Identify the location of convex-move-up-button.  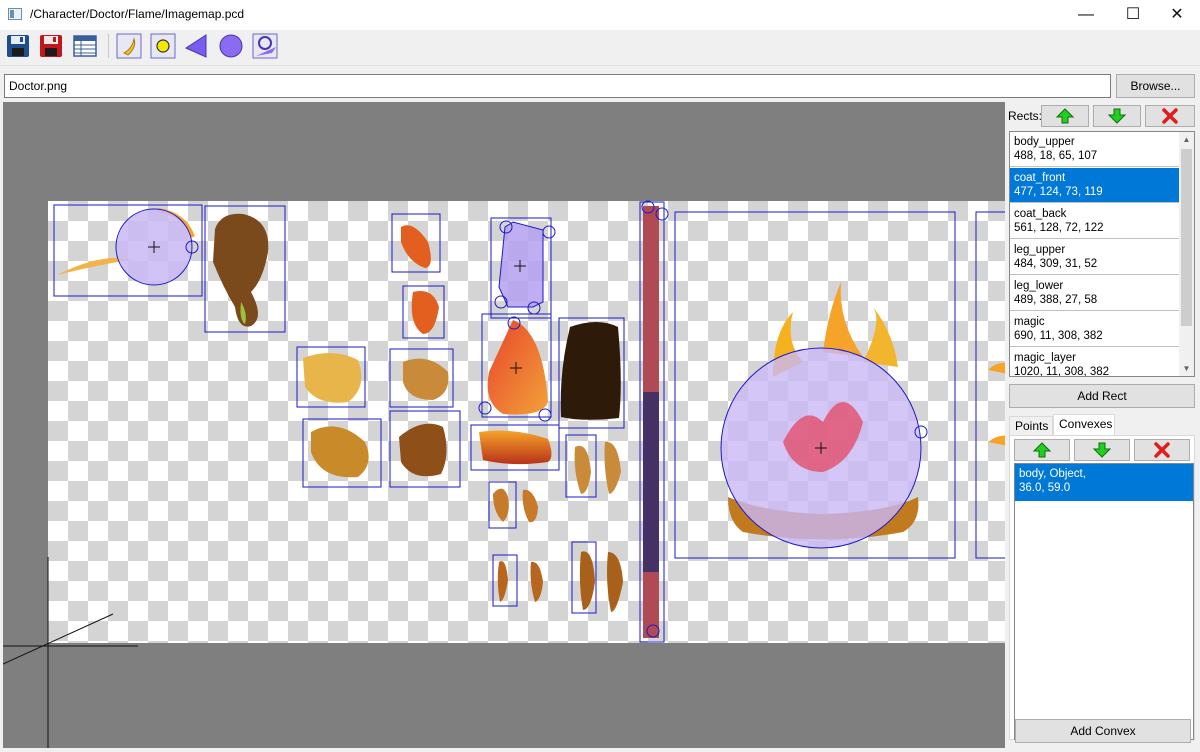
(1042, 450).